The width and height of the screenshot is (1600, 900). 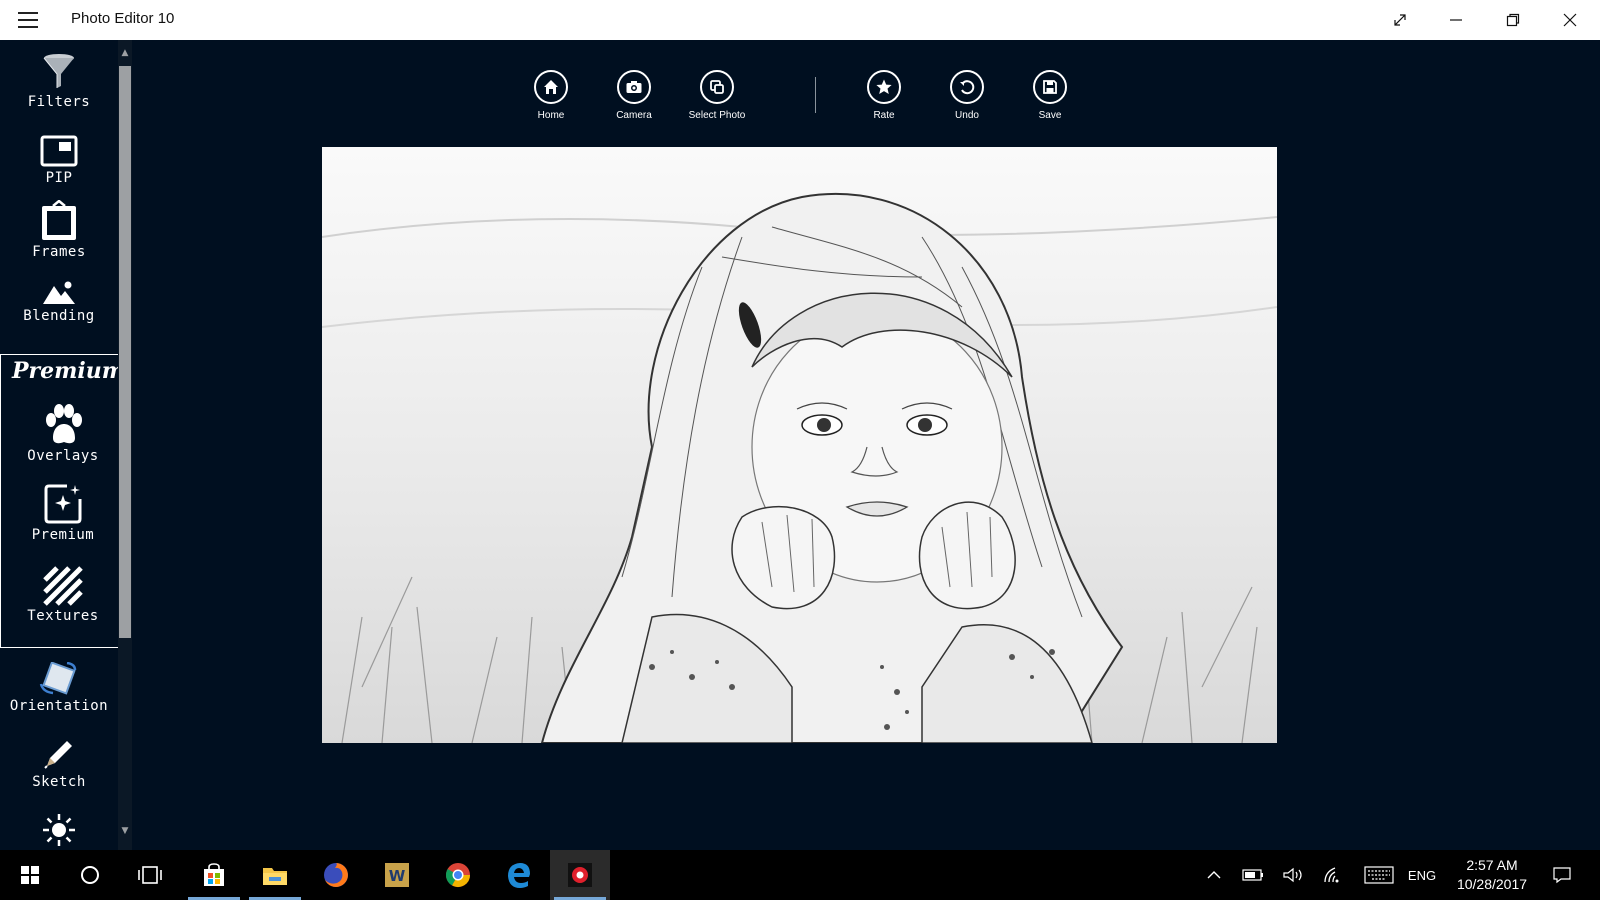 I want to click on sidebar-item-brightness, so click(x=59, y=830).